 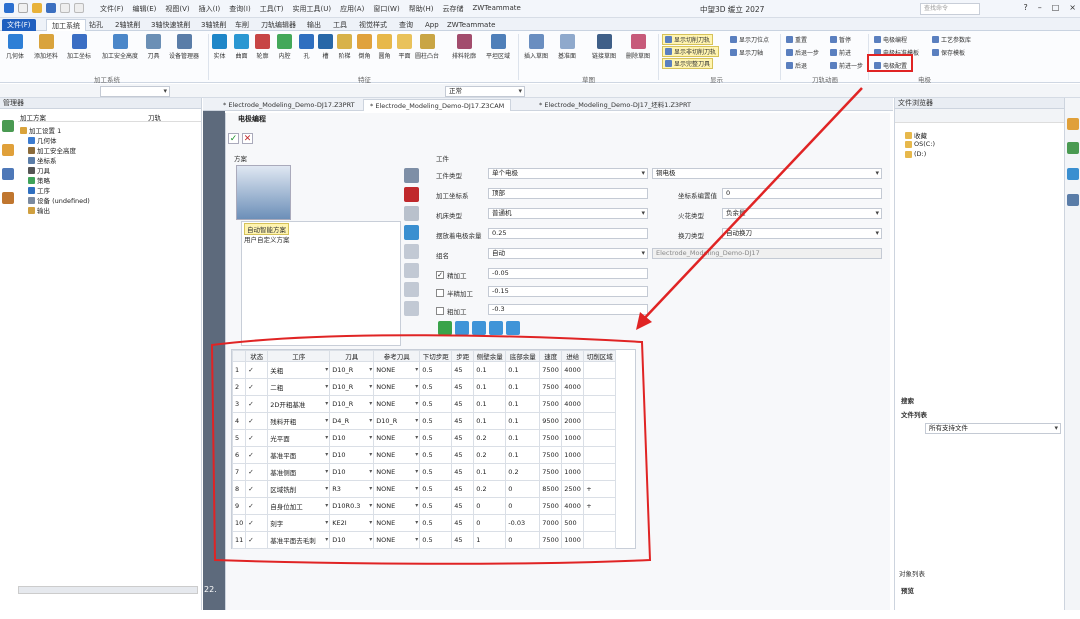 I want to click on table-cell: +, so click(x=600, y=506).